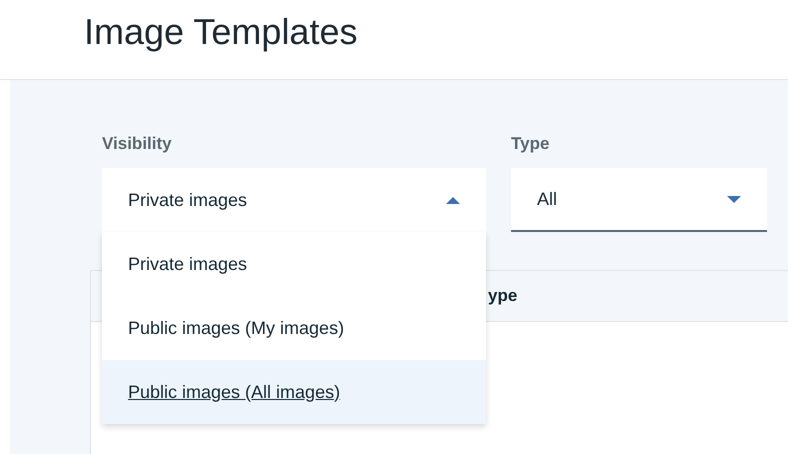  What do you see at coordinates (530, 144) in the screenshot?
I see `filter-label: Type` at bounding box center [530, 144].